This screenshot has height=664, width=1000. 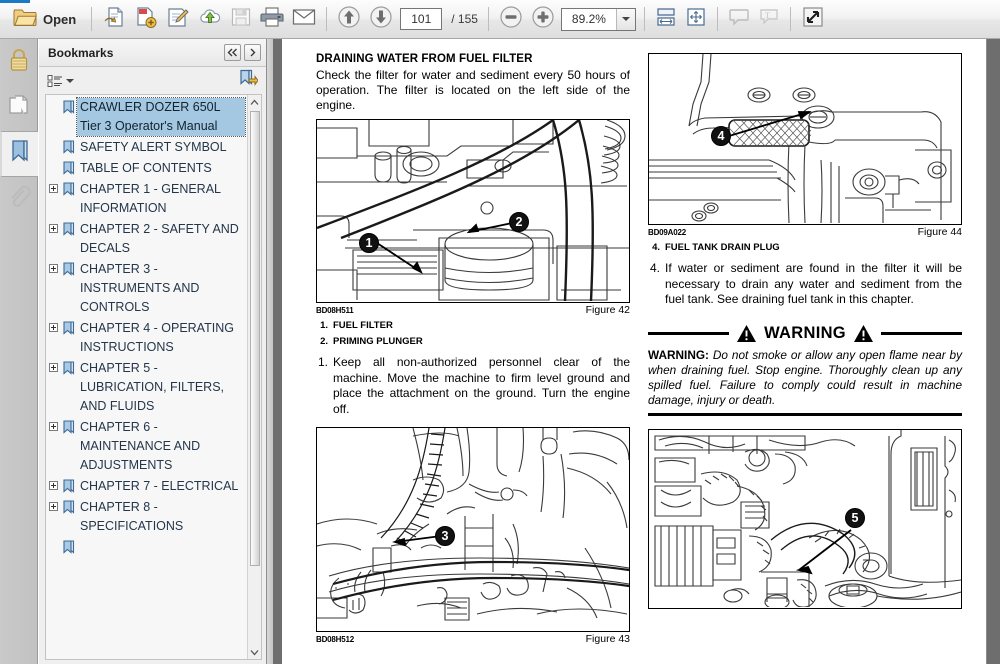 What do you see at coordinates (805, 333) in the screenshot?
I see `warning-header: WARNING` at bounding box center [805, 333].